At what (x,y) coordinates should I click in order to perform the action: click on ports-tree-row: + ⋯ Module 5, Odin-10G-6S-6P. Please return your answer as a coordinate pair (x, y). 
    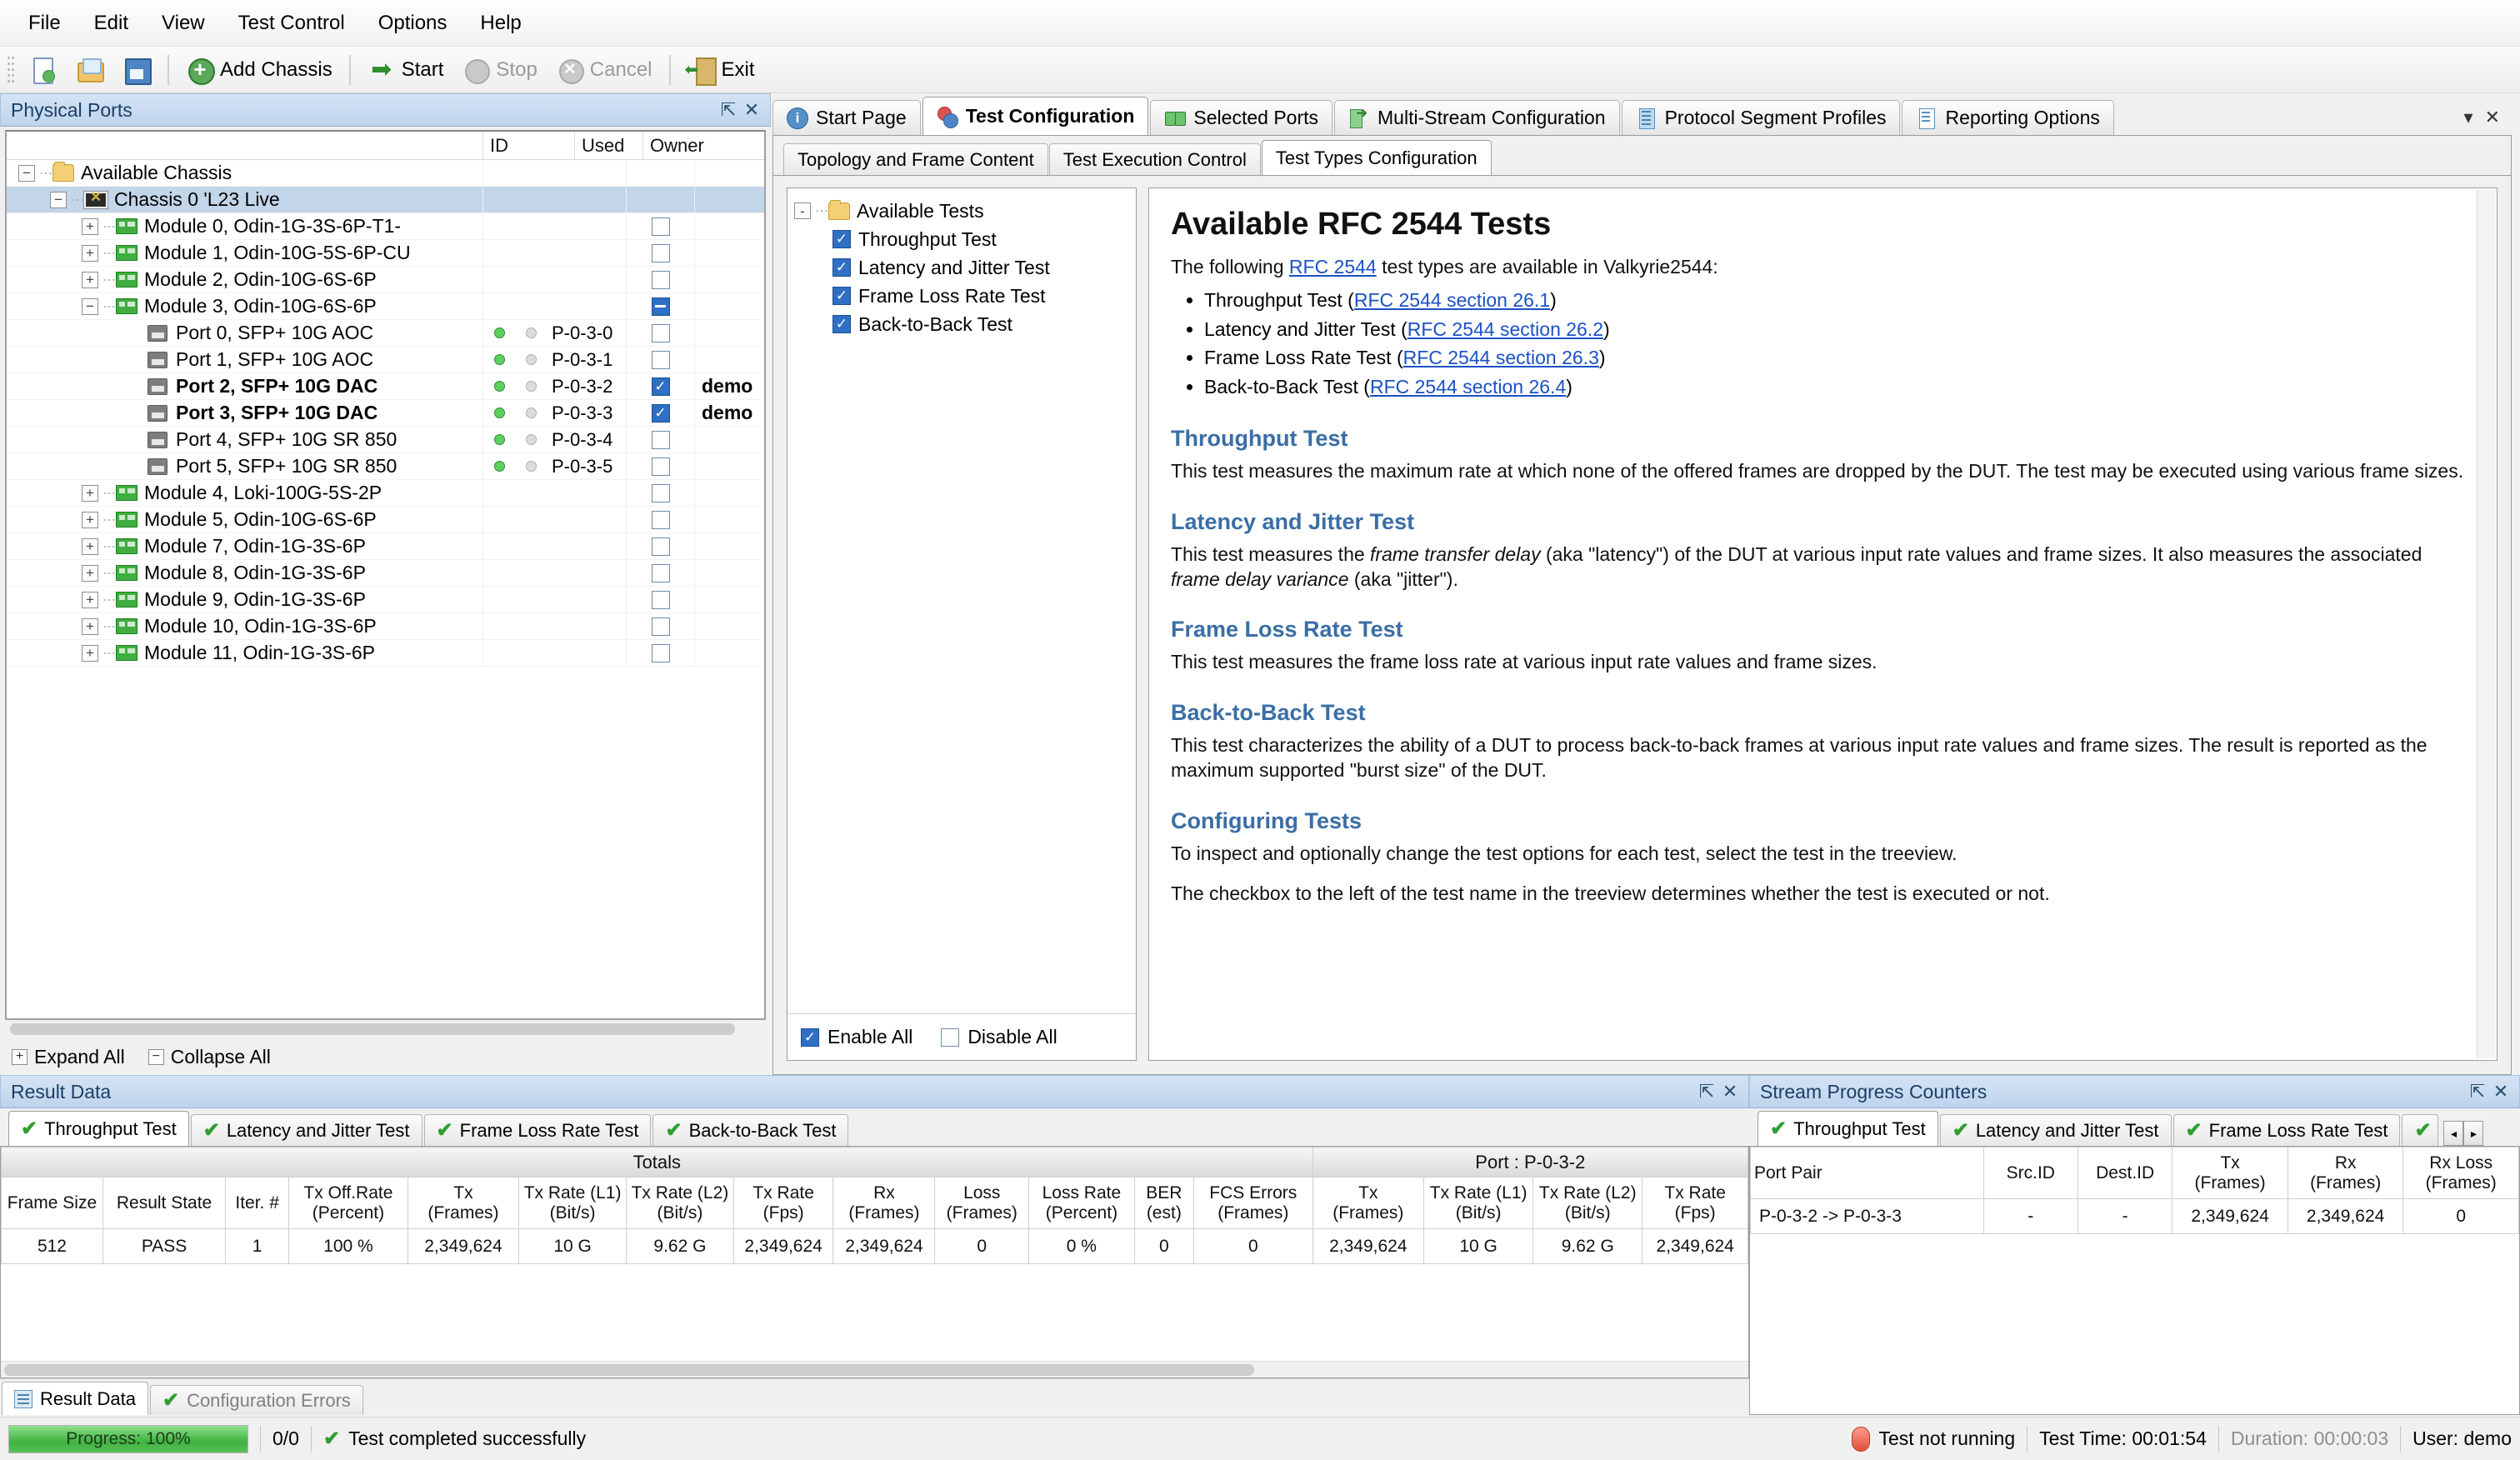
    Looking at the image, I should click on (385, 519).